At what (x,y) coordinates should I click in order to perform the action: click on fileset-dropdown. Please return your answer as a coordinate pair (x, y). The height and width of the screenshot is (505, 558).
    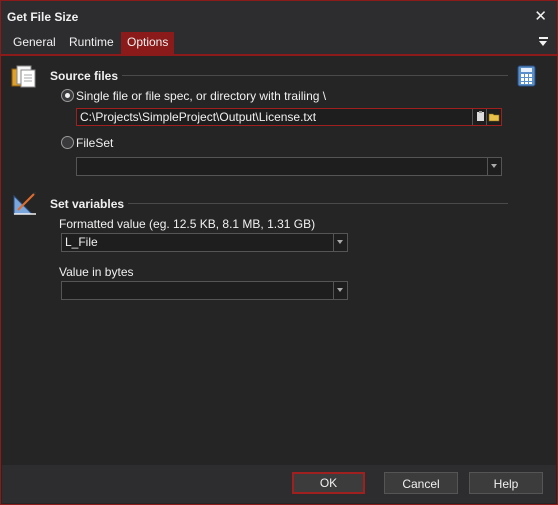
    Looking at the image, I should click on (289, 166).